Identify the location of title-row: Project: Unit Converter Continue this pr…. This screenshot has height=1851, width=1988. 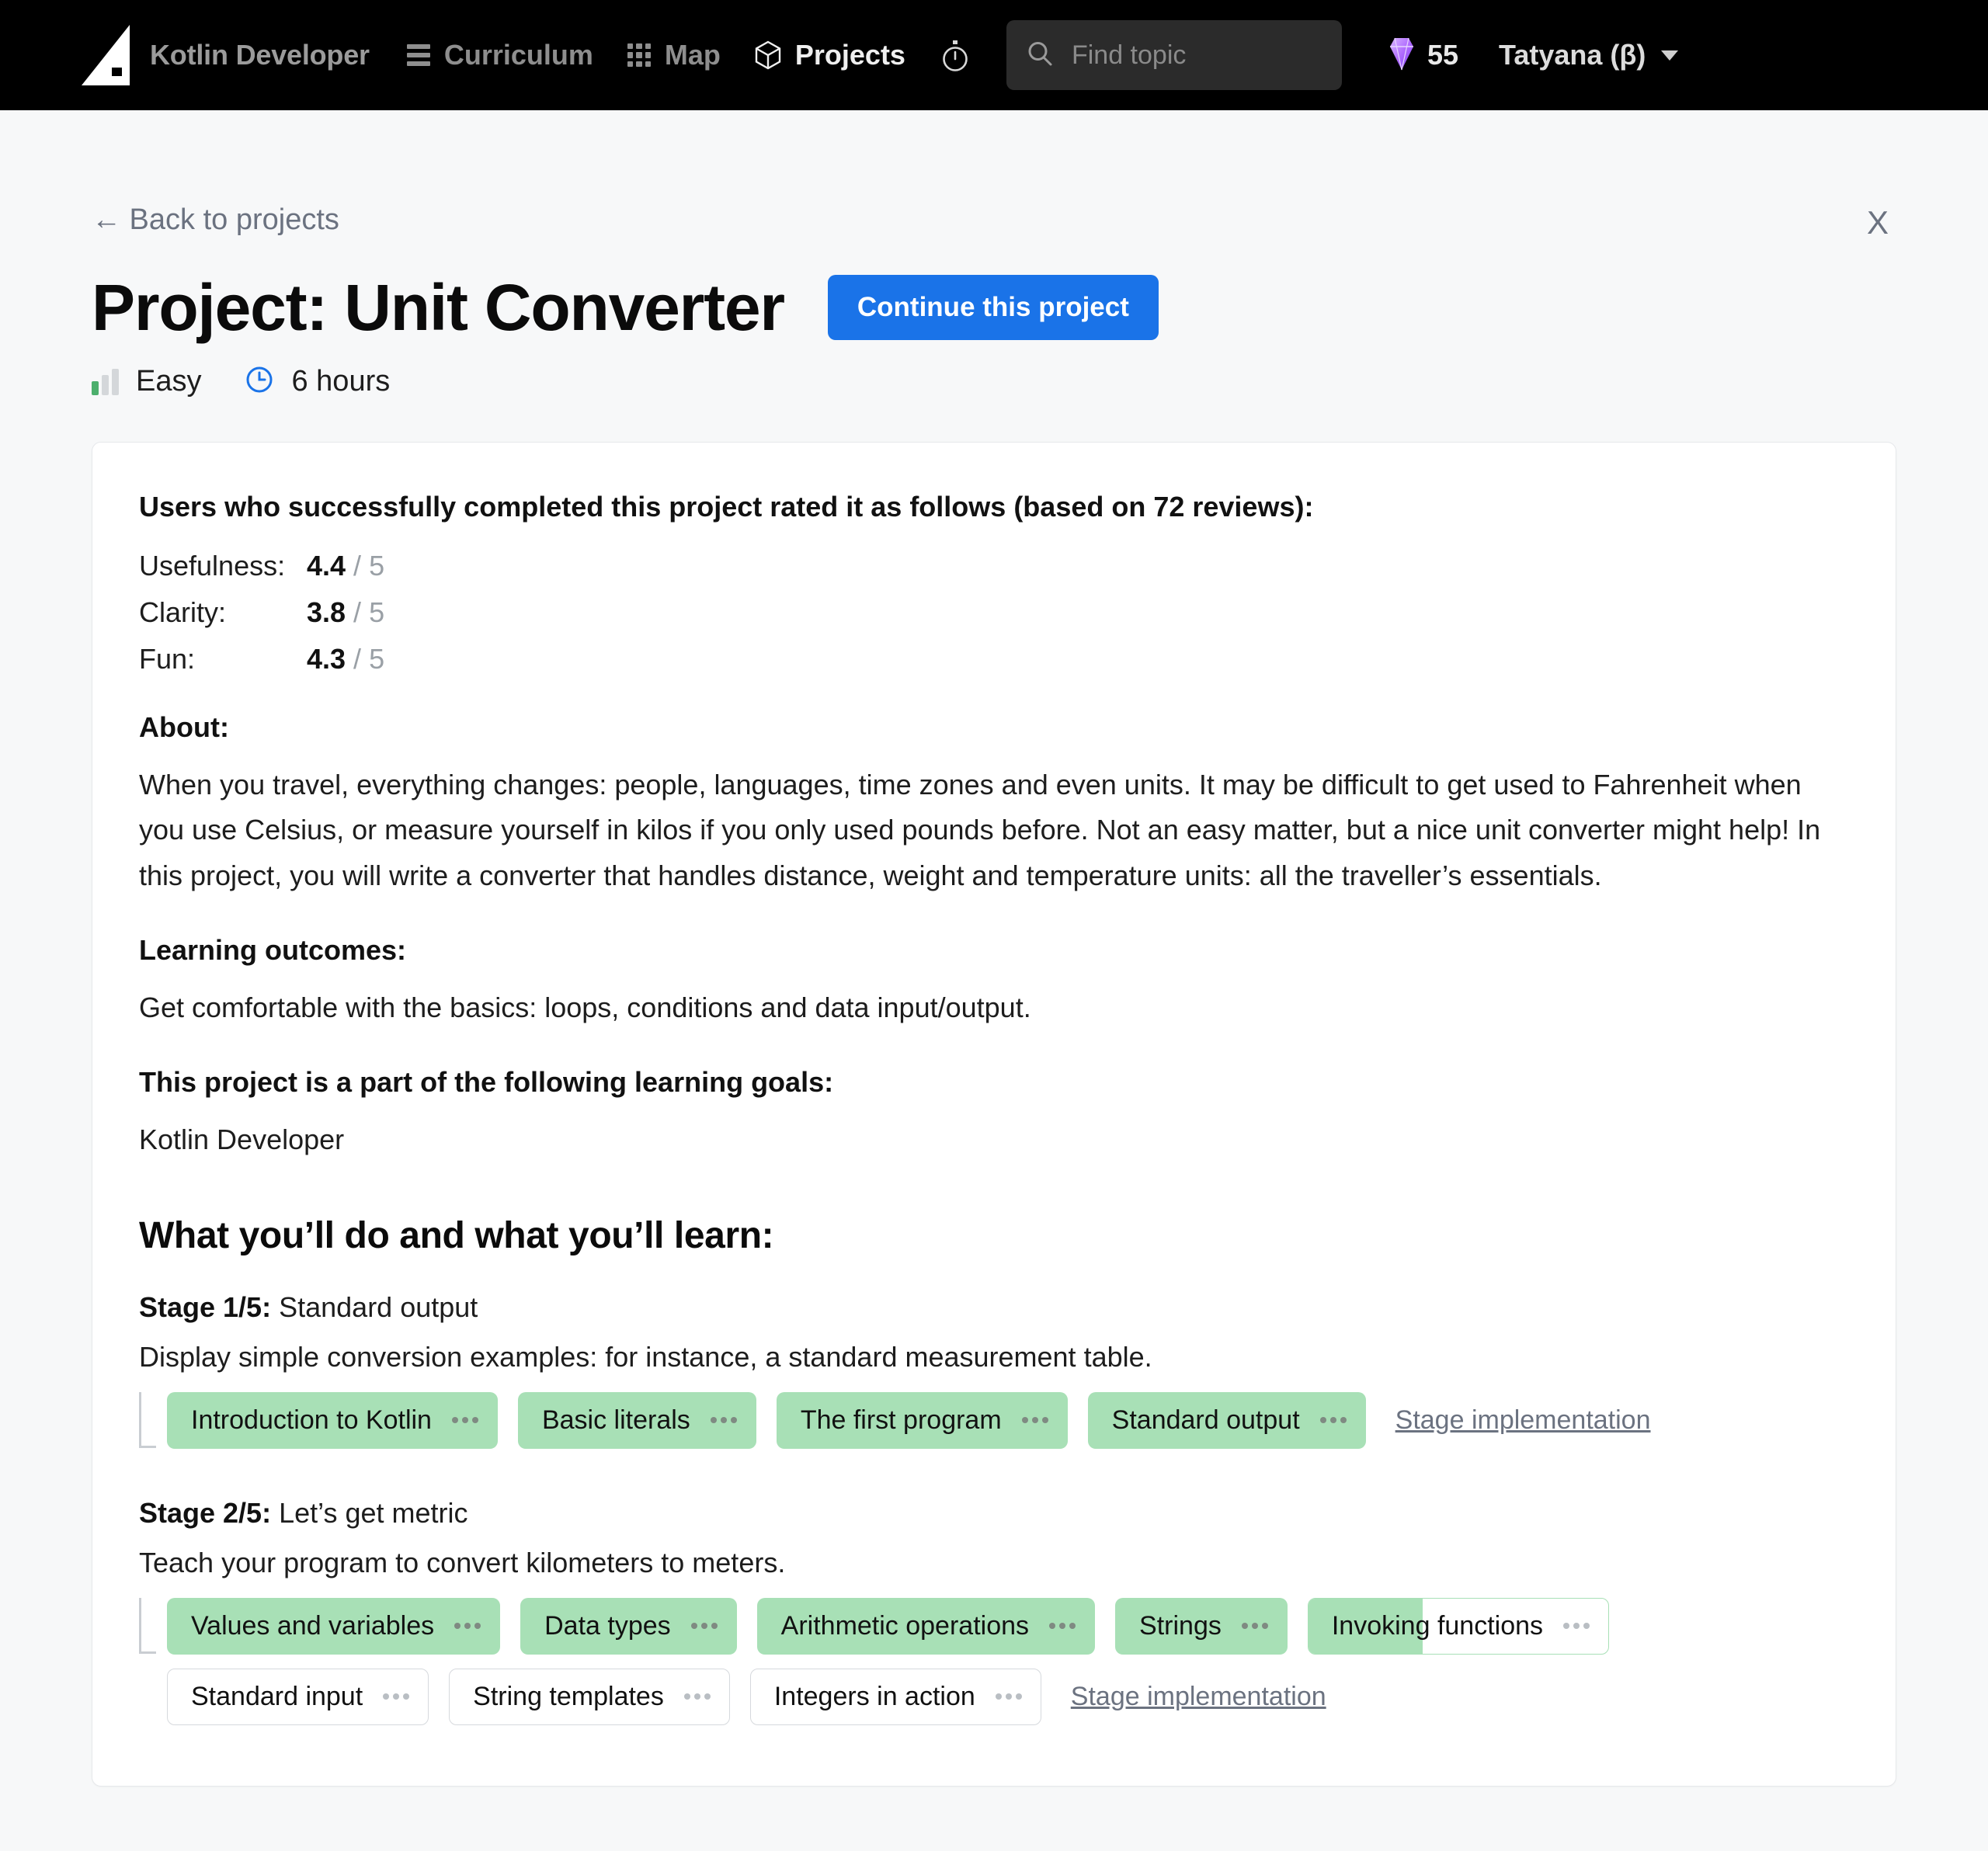
(994, 308).